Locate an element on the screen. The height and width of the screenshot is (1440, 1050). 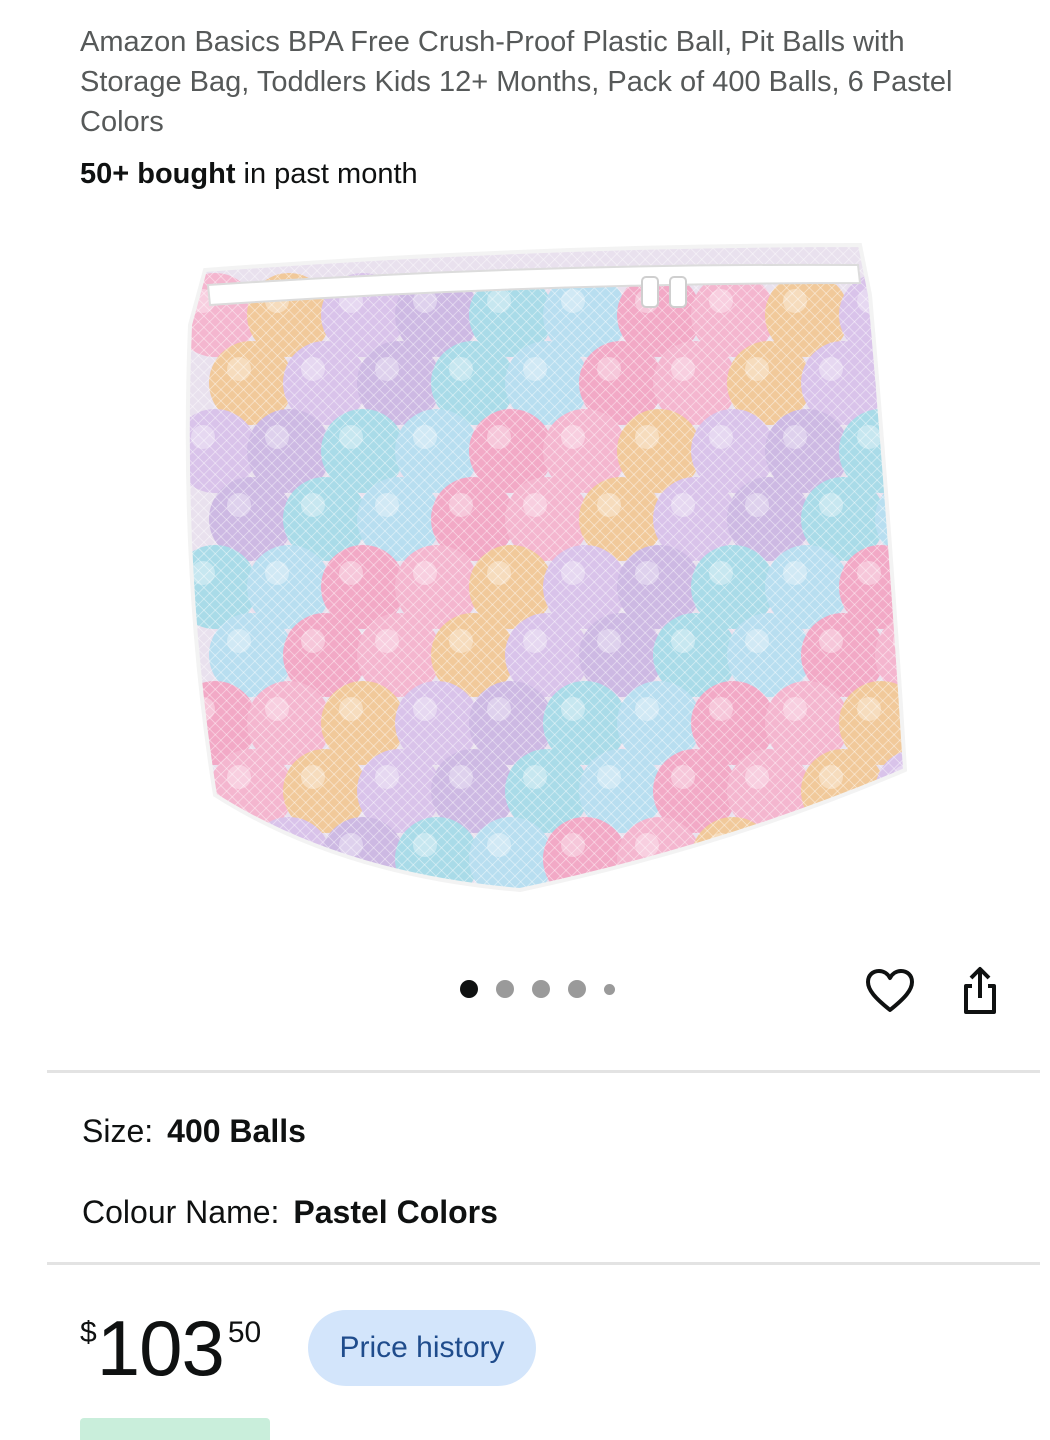
bought-count-rest: in past month is located at coordinates (326, 174).